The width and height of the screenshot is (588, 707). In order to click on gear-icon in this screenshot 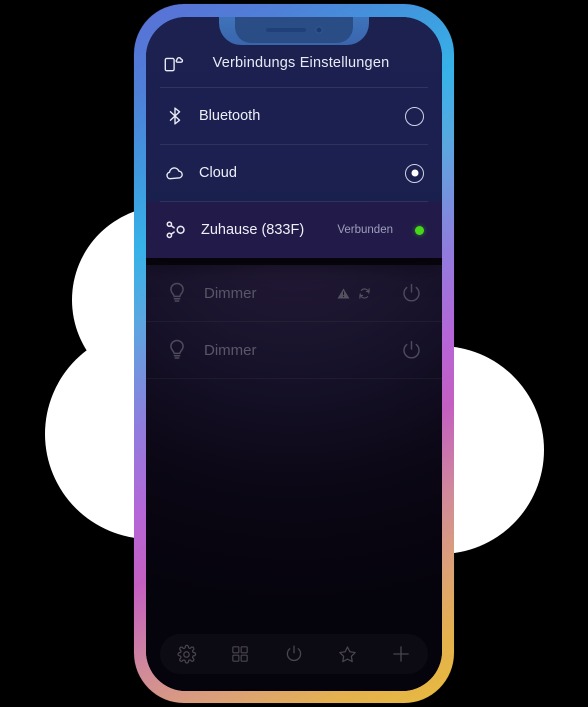, I will do `click(187, 654)`.